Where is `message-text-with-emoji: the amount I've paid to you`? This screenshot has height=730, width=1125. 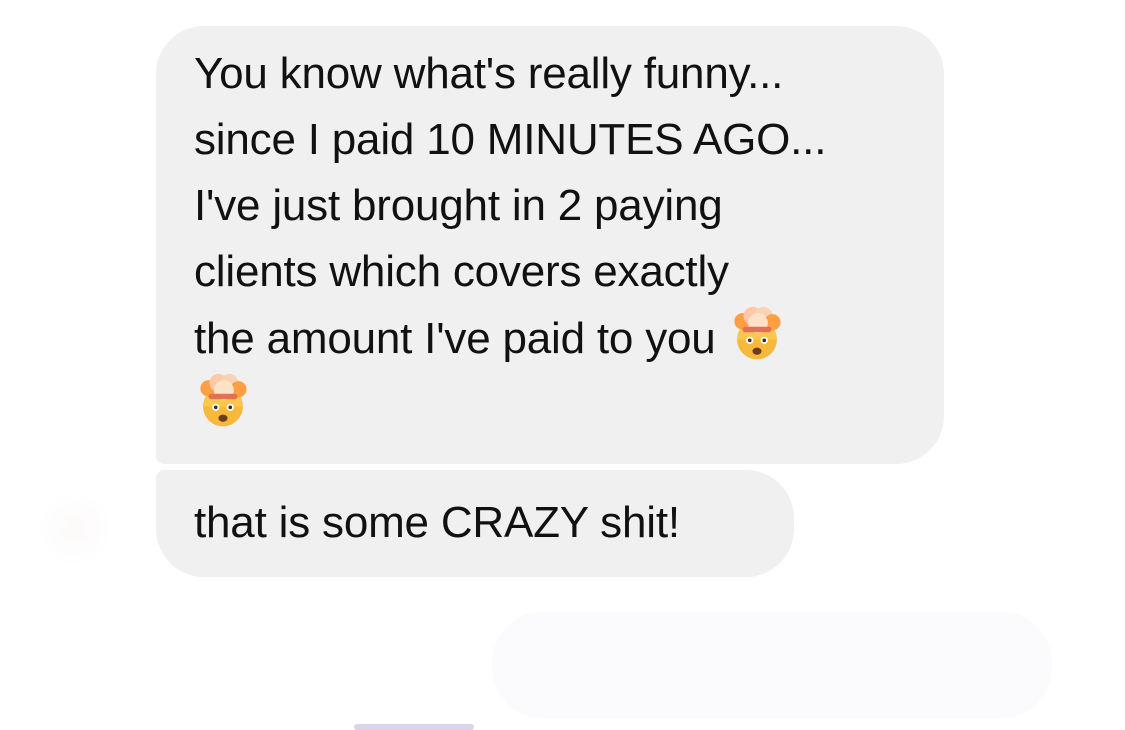 message-text-with-emoji: the amount I've paid to you is located at coordinates (551, 338).